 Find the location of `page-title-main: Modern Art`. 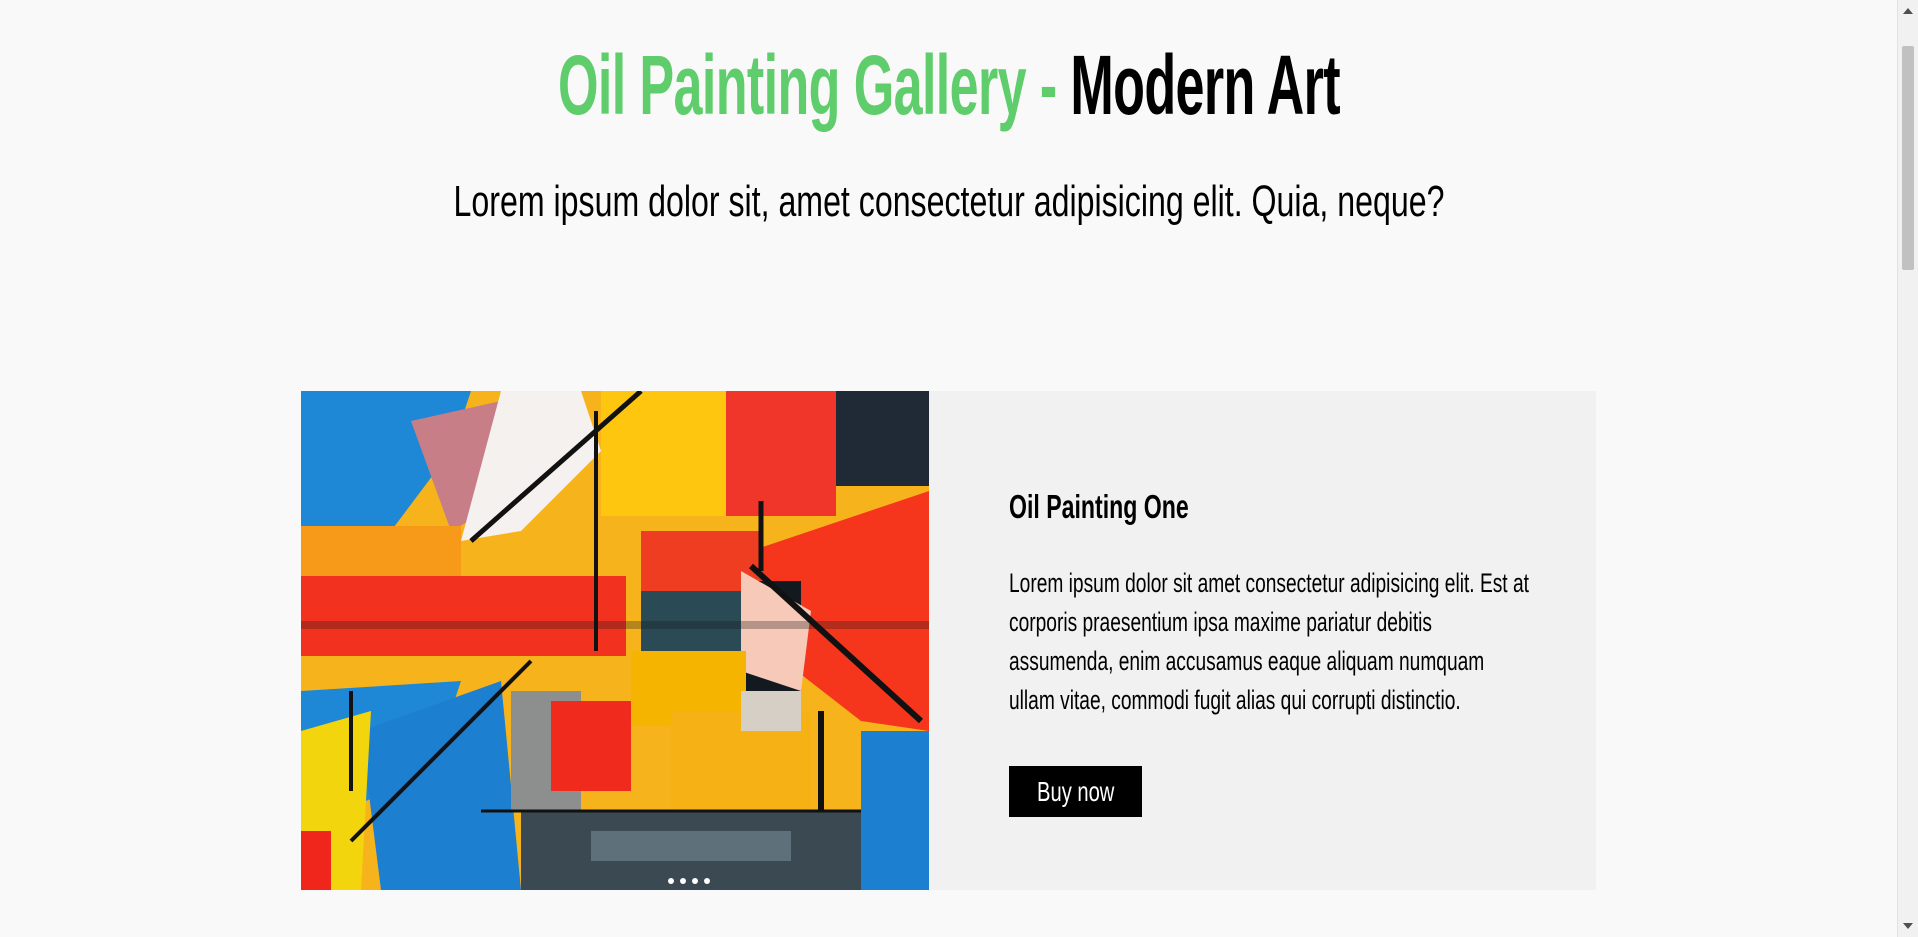

page-title-main: Modern Art is located at coordinates (1205, 85).